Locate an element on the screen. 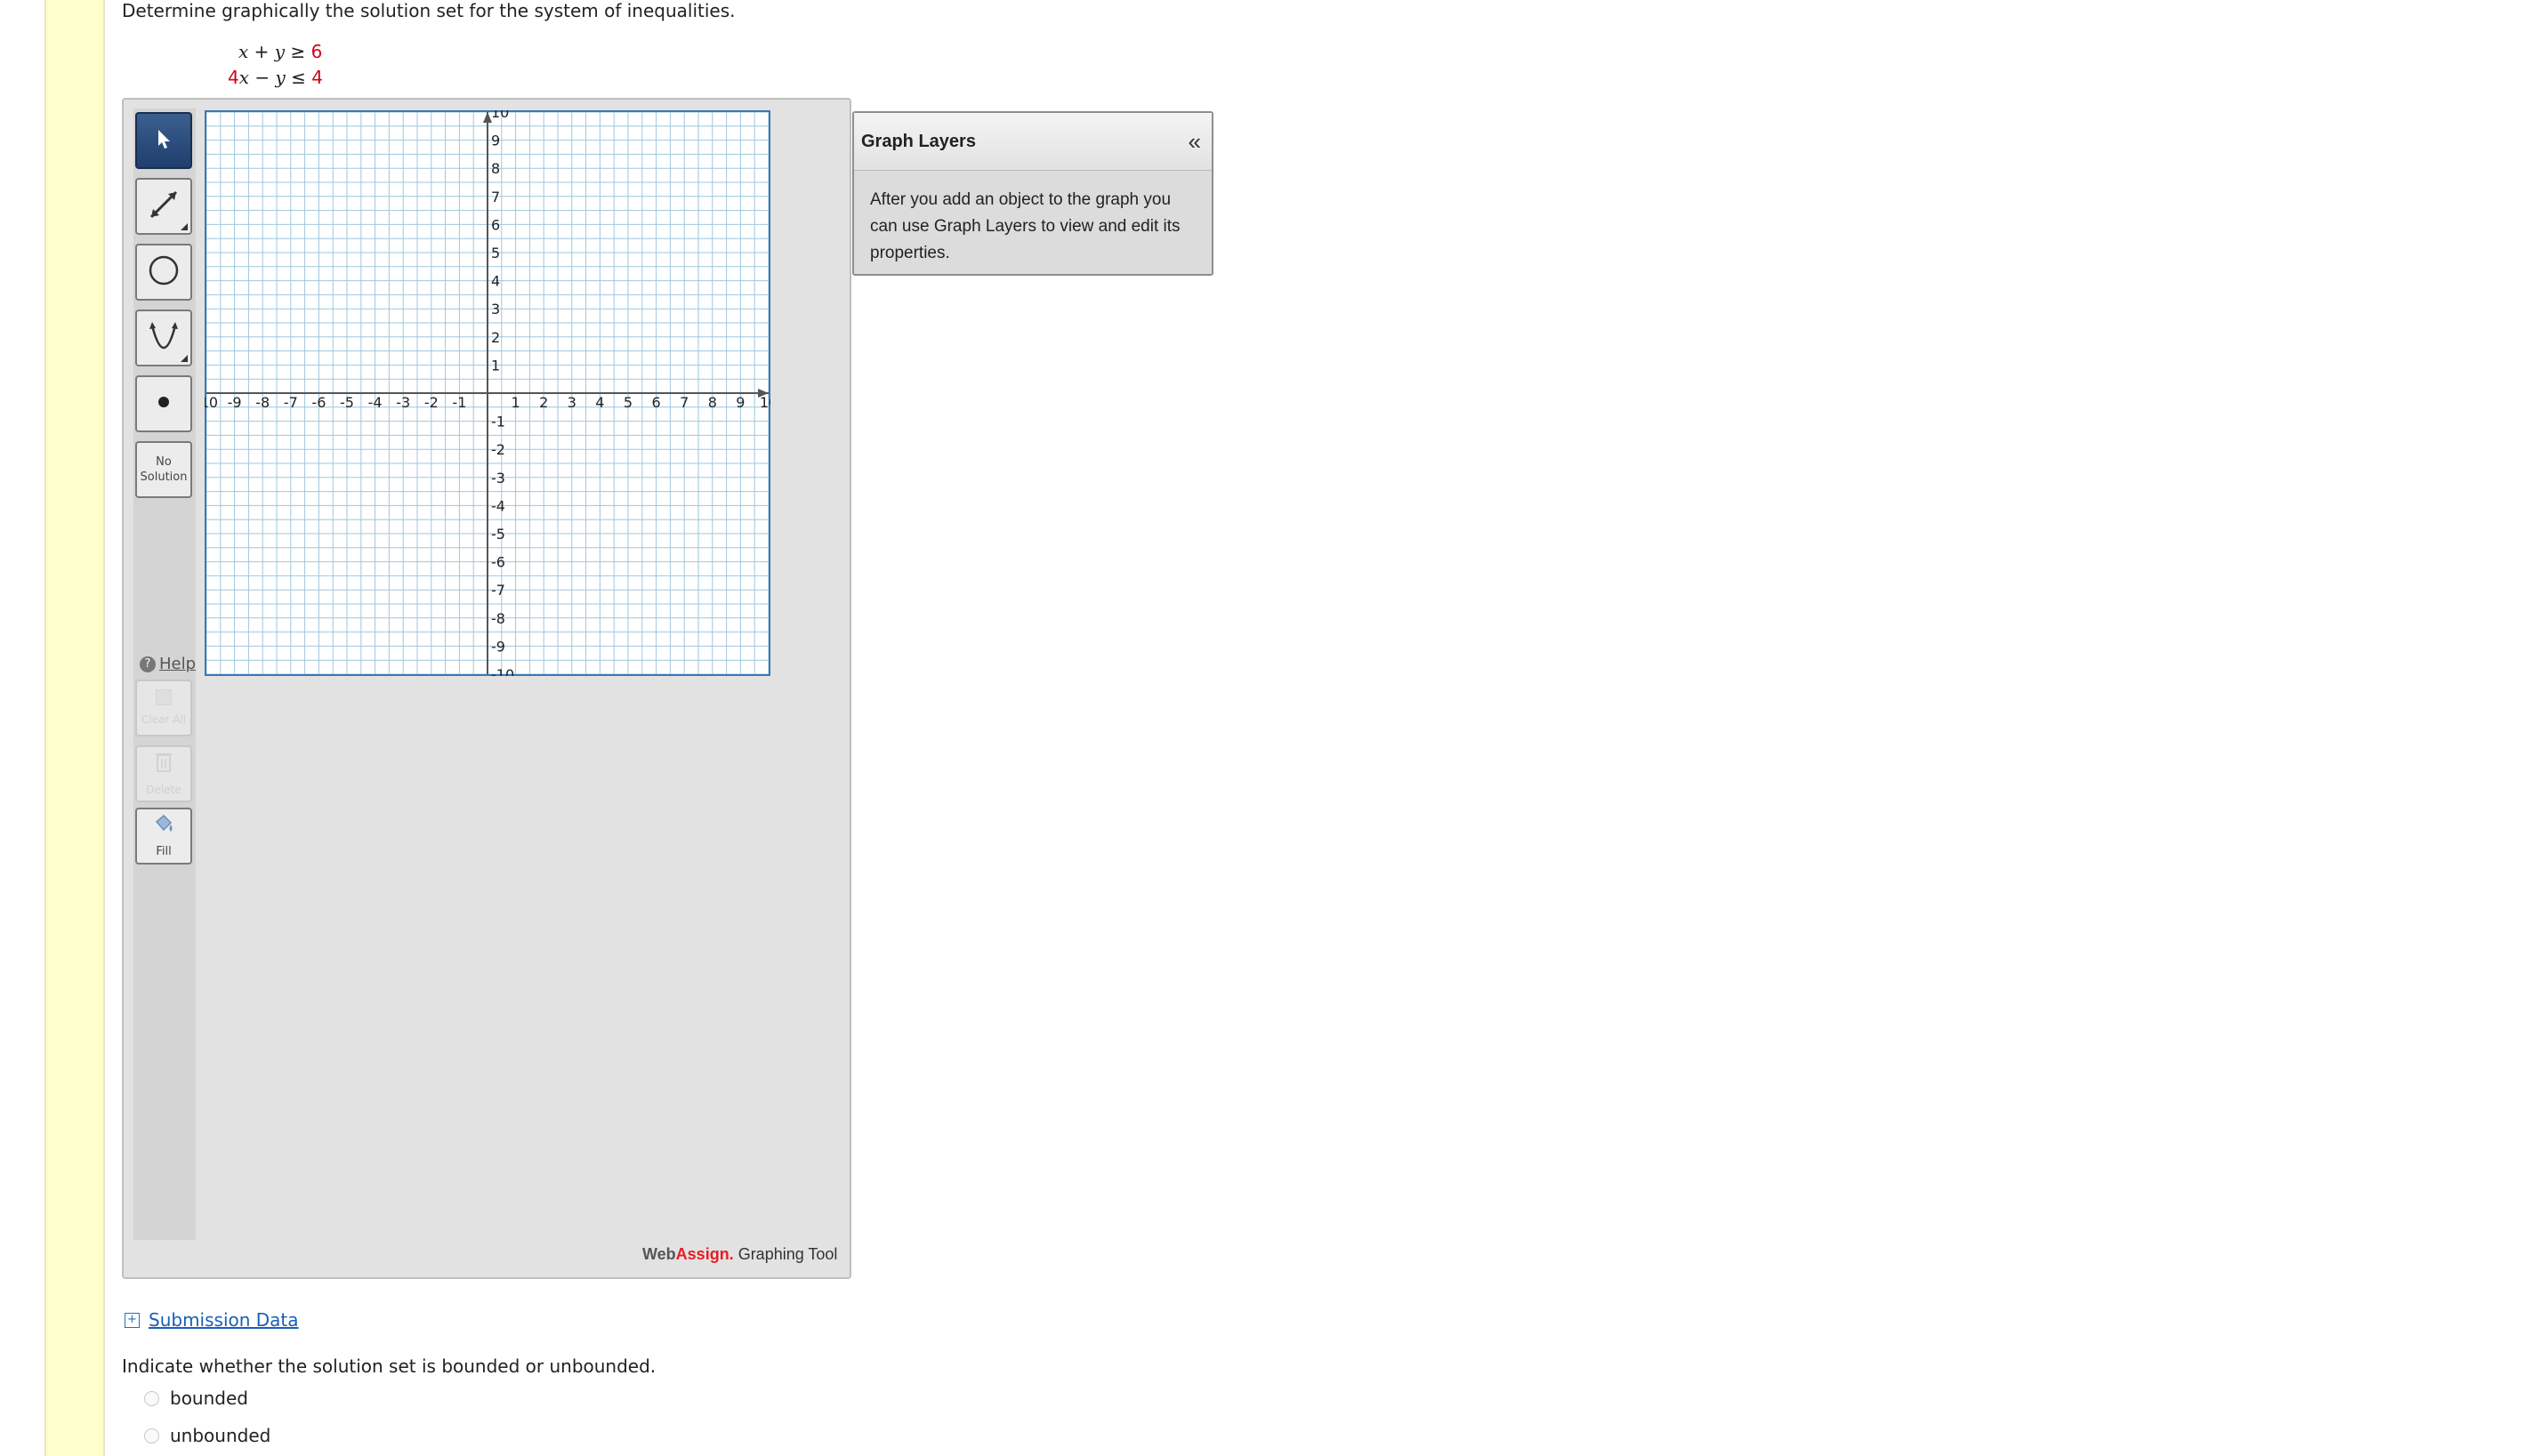  x-tick-label: 7 is located at coordinates (684, 402).